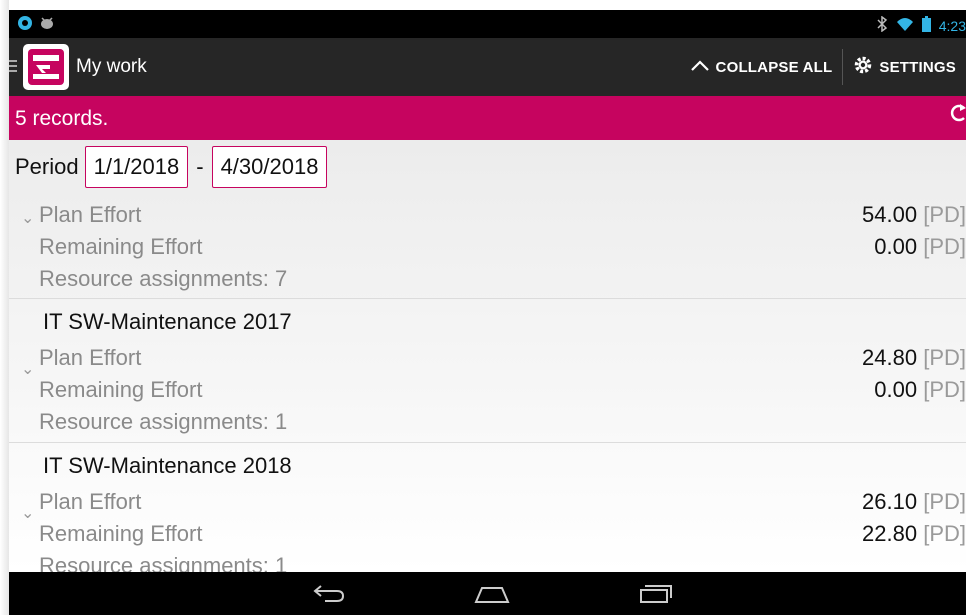 The image size is (966, 615). What do you see at coordinates (4, 307) in the screenshot?
I see `window-shadow` at bounding box center [4, 307].